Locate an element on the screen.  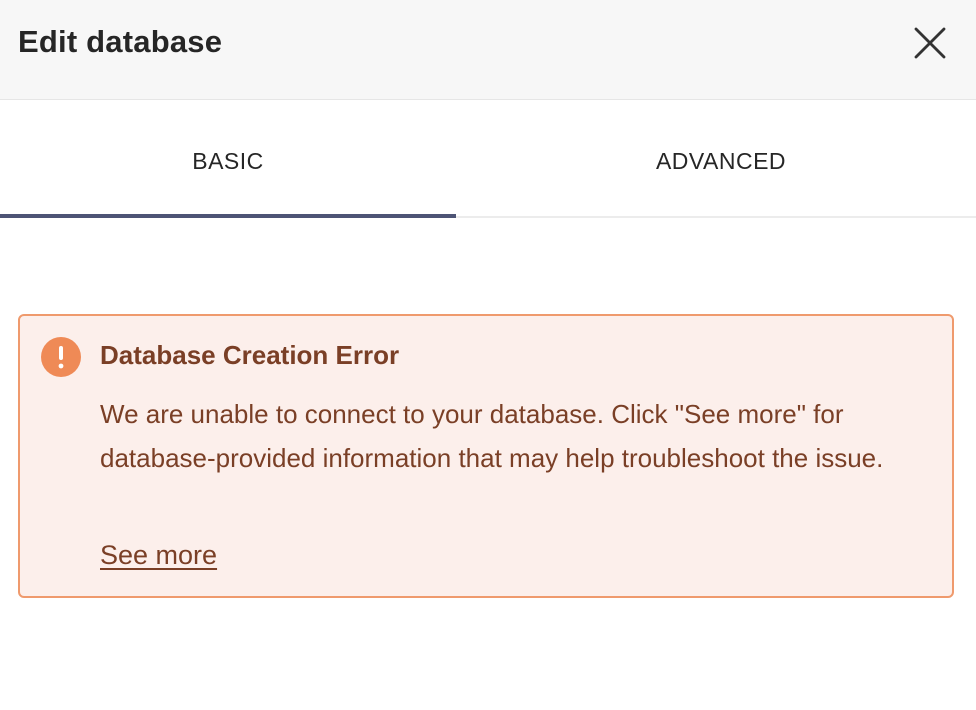
exclamation-circle-icon is located at coordinates (61, 357).